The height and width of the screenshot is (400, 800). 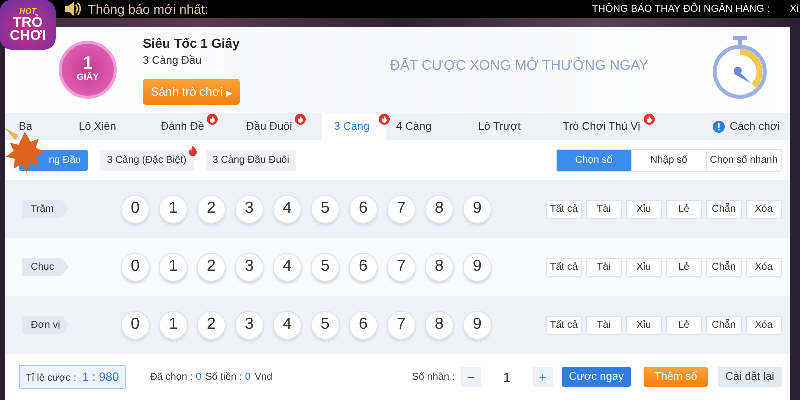 What do you see at coordinates (172, 60) in the screenshot?
I see `game-subtitle: 3 Càng Đầu` at bounding box center [172, 60].